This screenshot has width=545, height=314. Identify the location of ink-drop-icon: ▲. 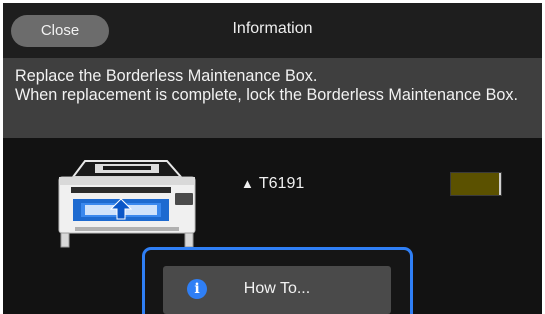
(247, 183).